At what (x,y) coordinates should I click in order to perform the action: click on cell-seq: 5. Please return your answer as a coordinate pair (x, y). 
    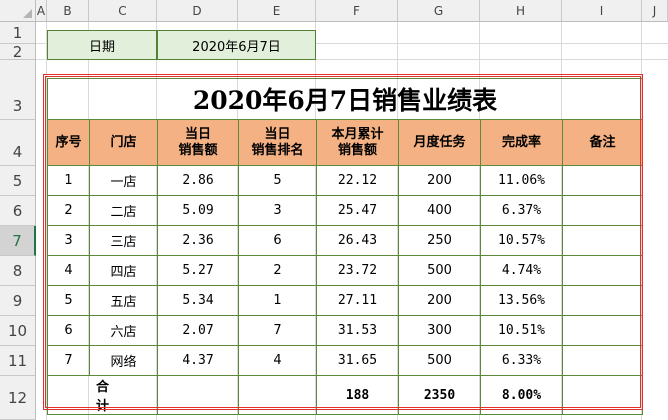
    Looking at the image, I should click on (68, 300).